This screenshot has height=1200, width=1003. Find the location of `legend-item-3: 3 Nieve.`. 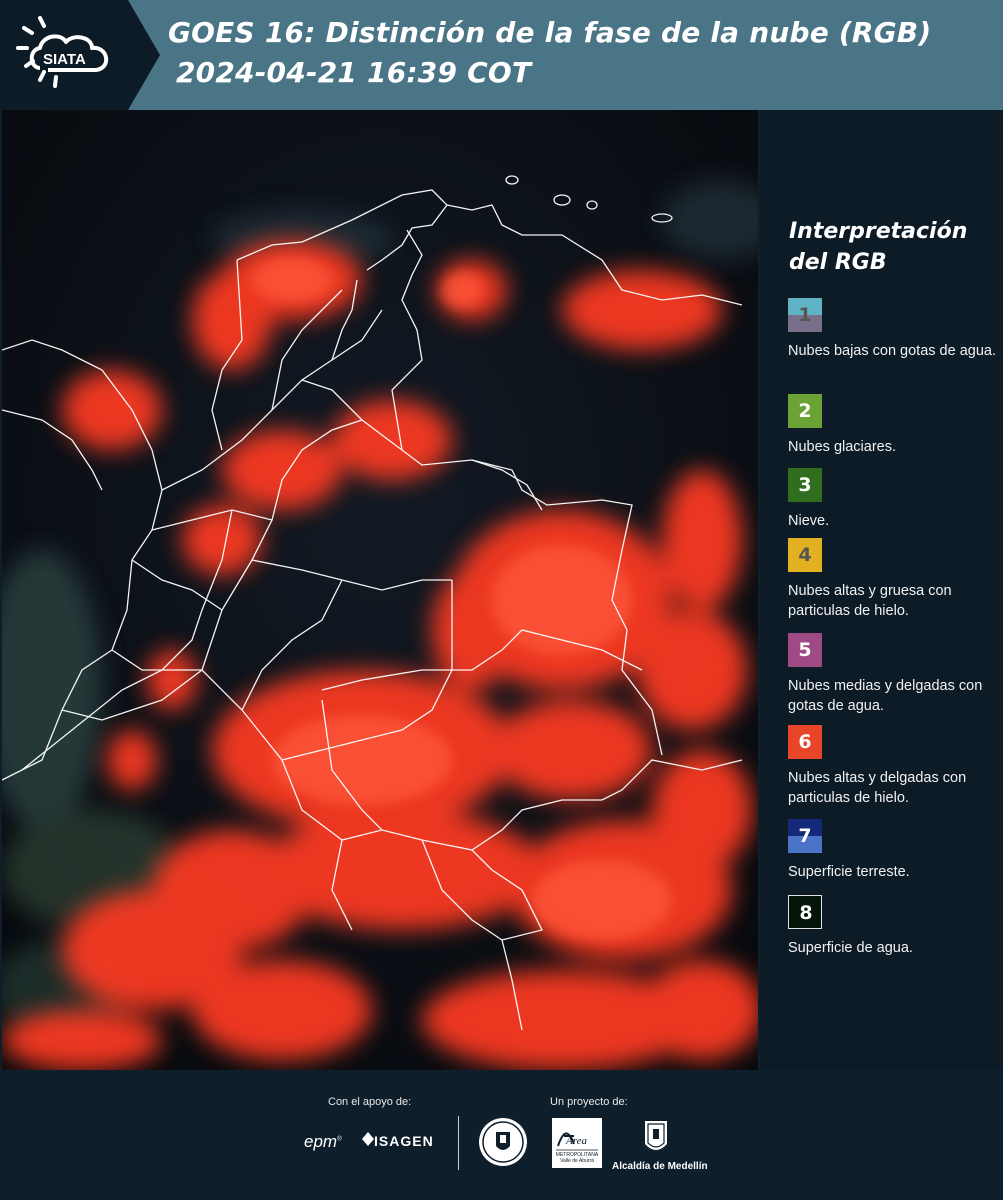

legend-item-3: 3 Nieve. is located at coordinates (895, 499).